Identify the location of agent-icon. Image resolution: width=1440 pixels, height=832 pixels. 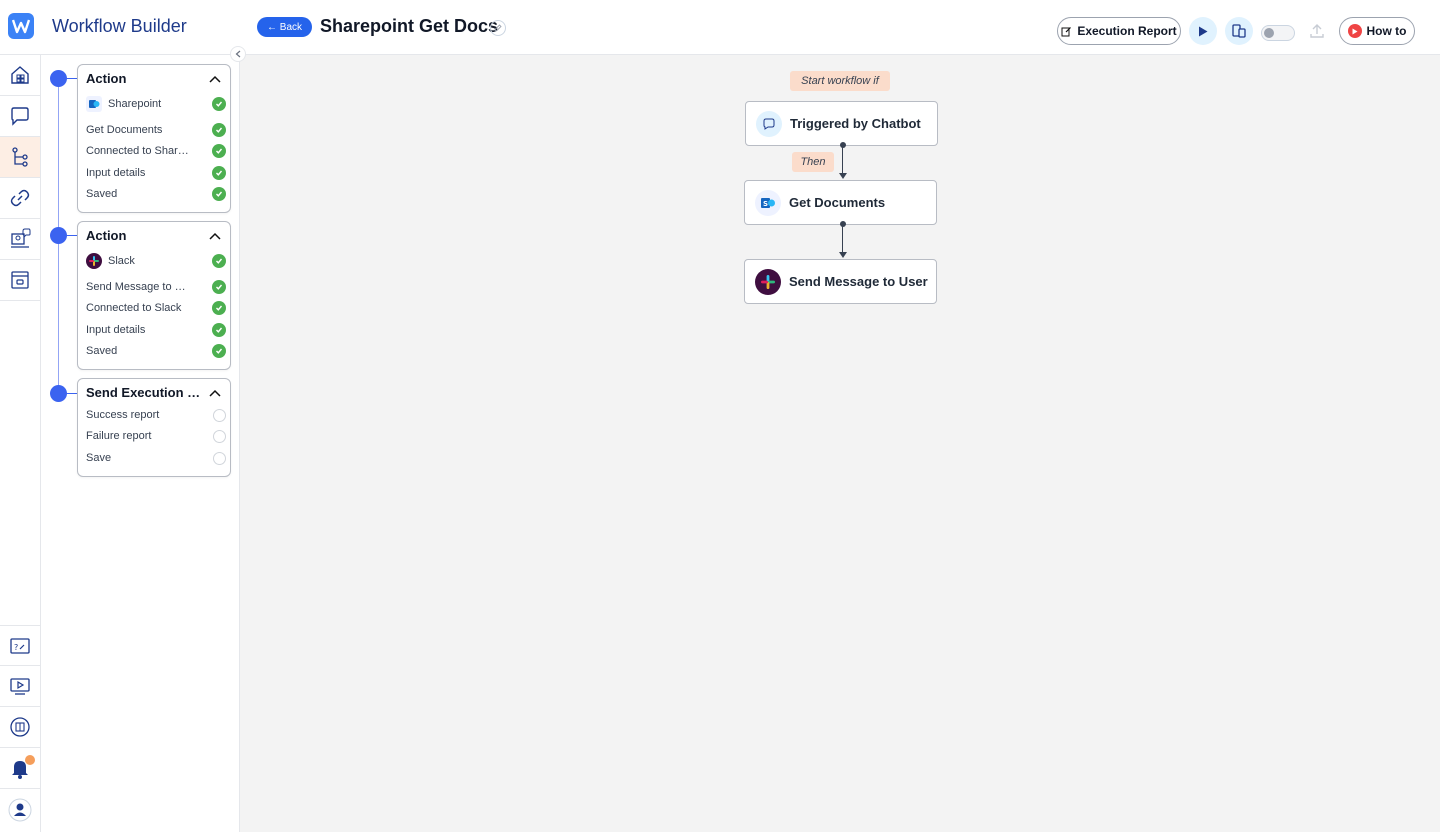
(21, 238).